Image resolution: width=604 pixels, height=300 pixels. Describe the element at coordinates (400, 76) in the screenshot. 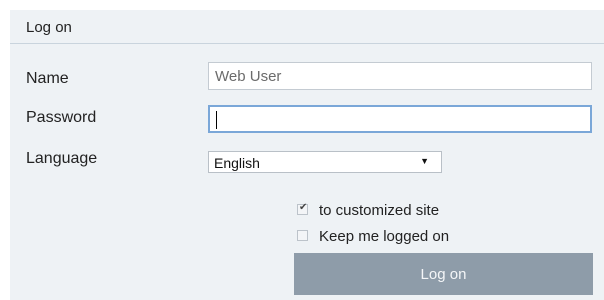

I see `name-field` at that location.